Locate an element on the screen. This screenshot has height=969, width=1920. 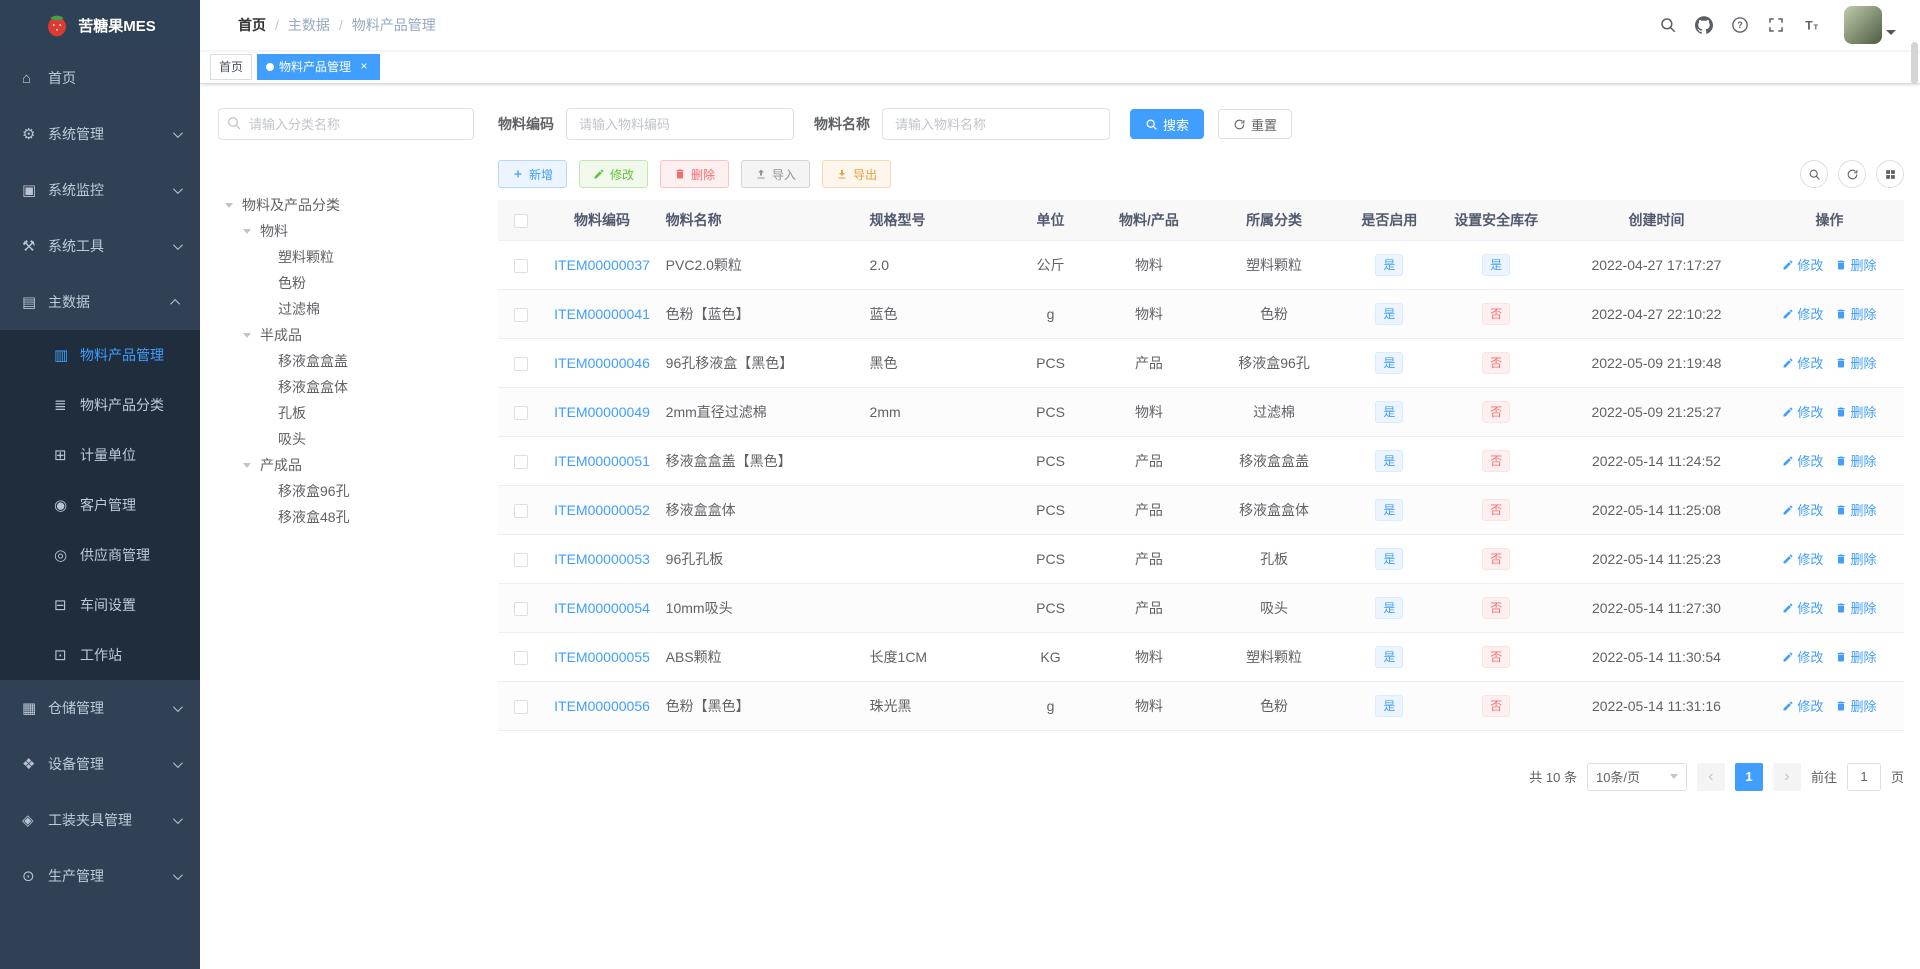
column-header: 物料/产品 is located at coordinates (1149, 220).